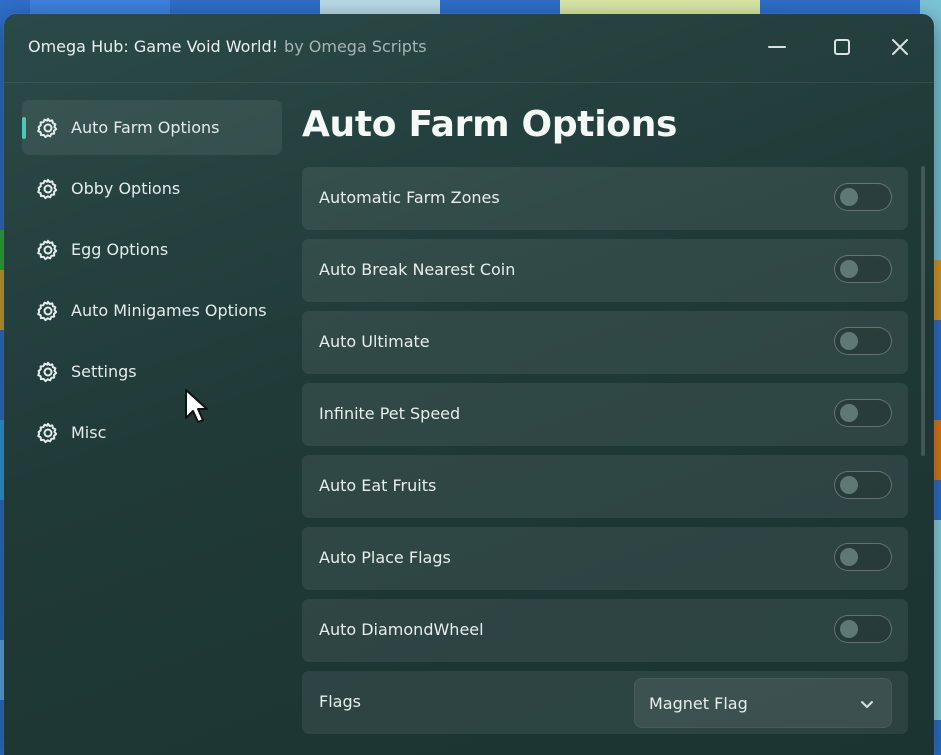 This screenshot has height=755, width=941. What do you see at coordinates (867, 704) in the screenshot?
I see `chevron-down-icon` at bounding box center [867, 704].